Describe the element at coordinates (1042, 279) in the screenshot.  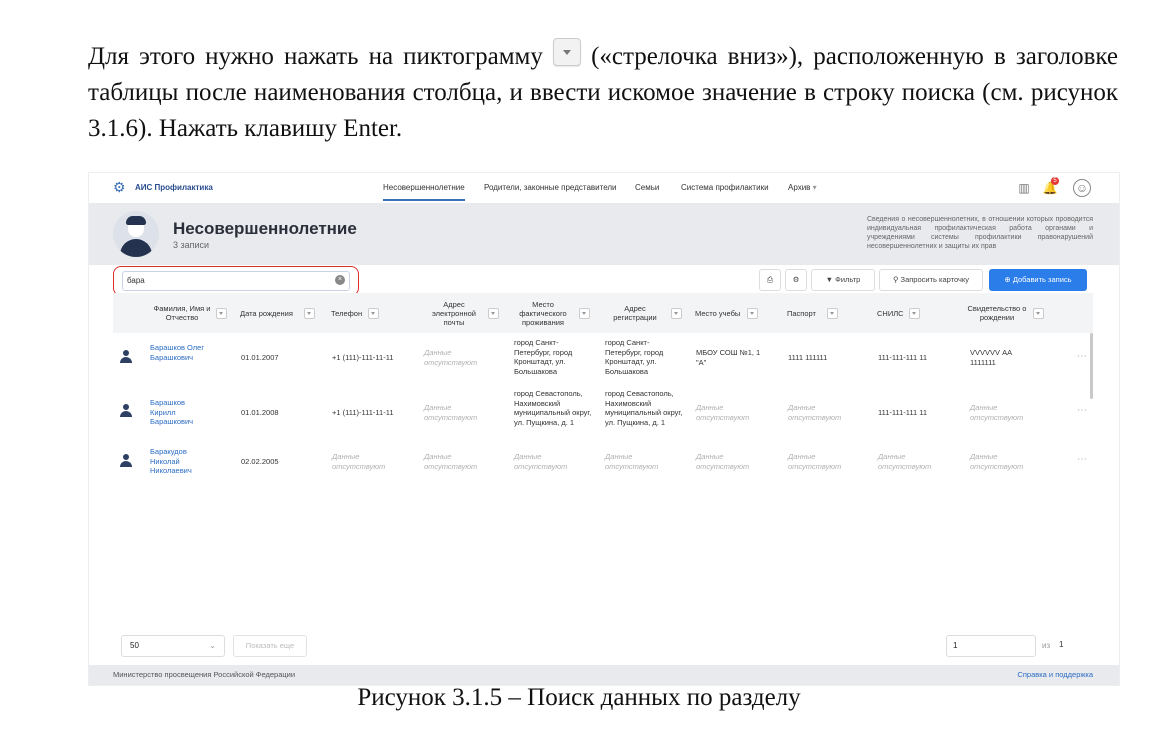
I see `add-record-label: Добавить запись` at that location.